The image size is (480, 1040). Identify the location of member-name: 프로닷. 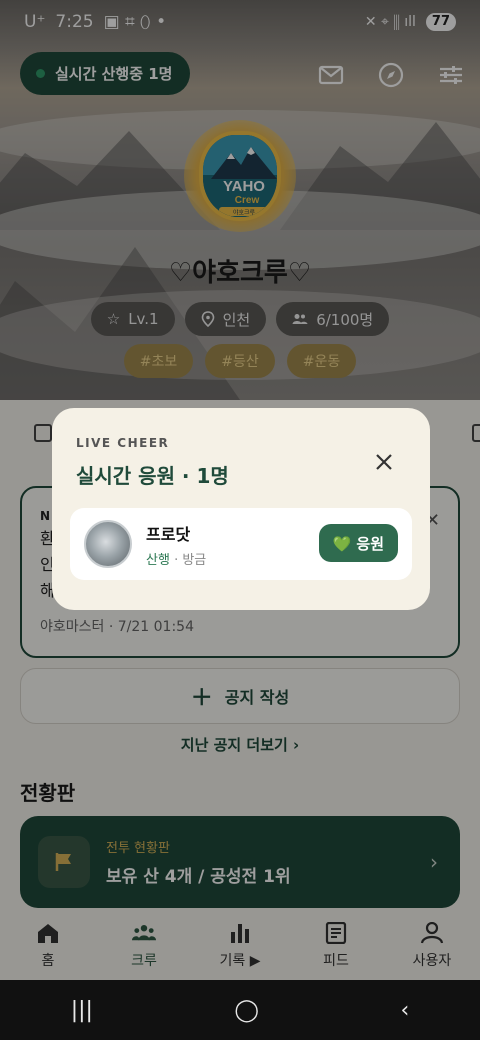
(168, 534).